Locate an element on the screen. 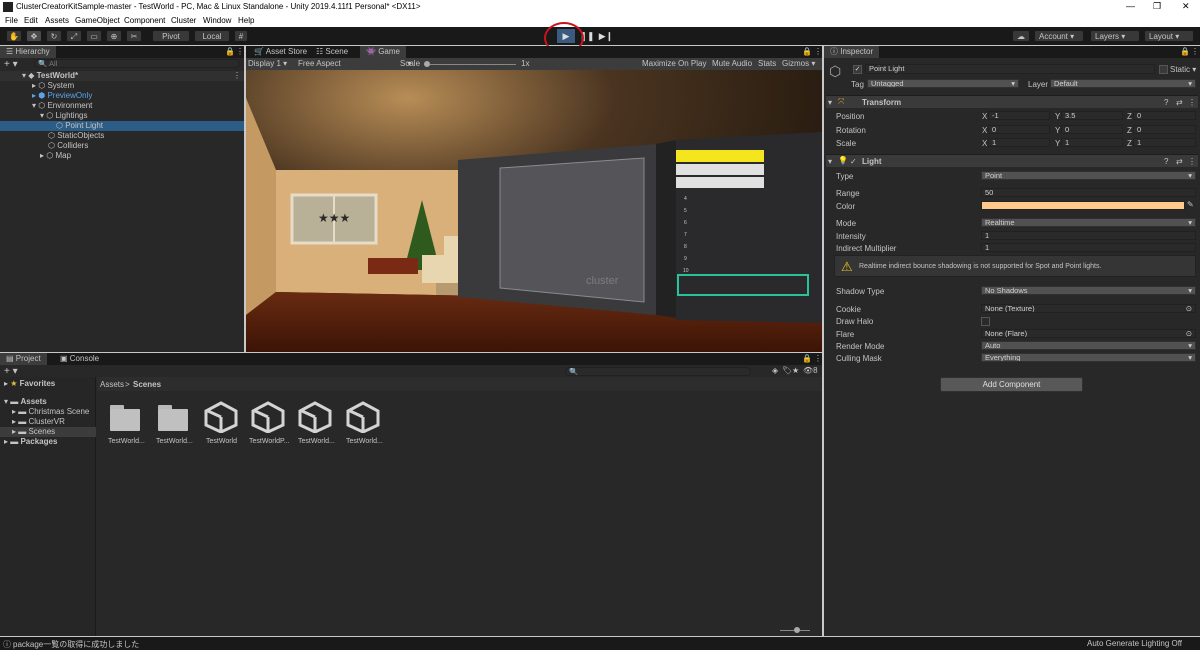  tree-christmas-scene: ▸ ▬ Christmas Scene is located at coordinates (50, 412).